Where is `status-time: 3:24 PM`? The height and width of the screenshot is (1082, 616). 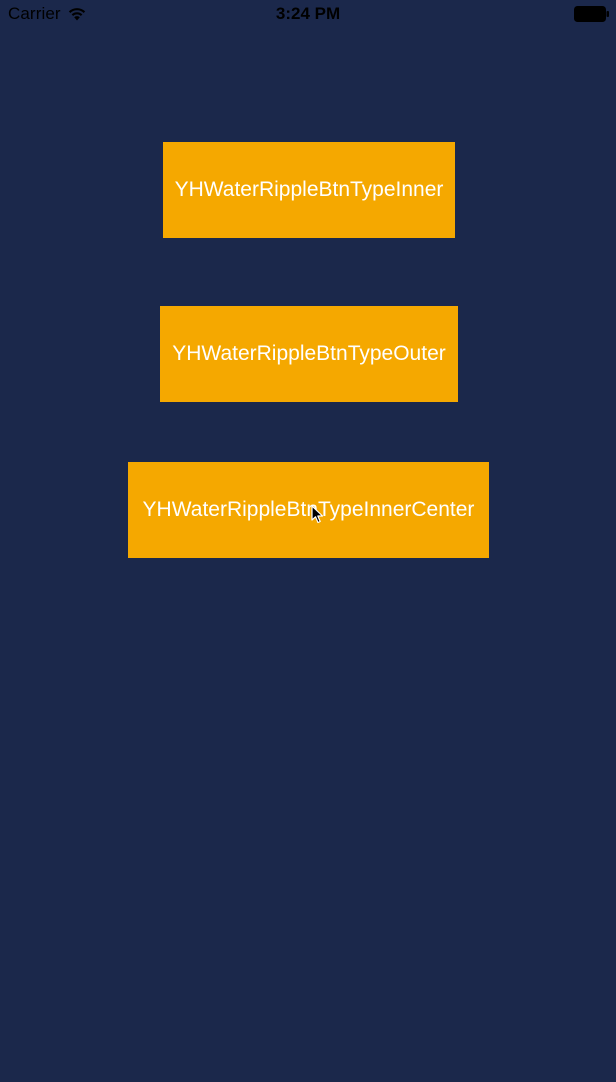 status-time: 3:24 PM is located at coordinates (308, 13).